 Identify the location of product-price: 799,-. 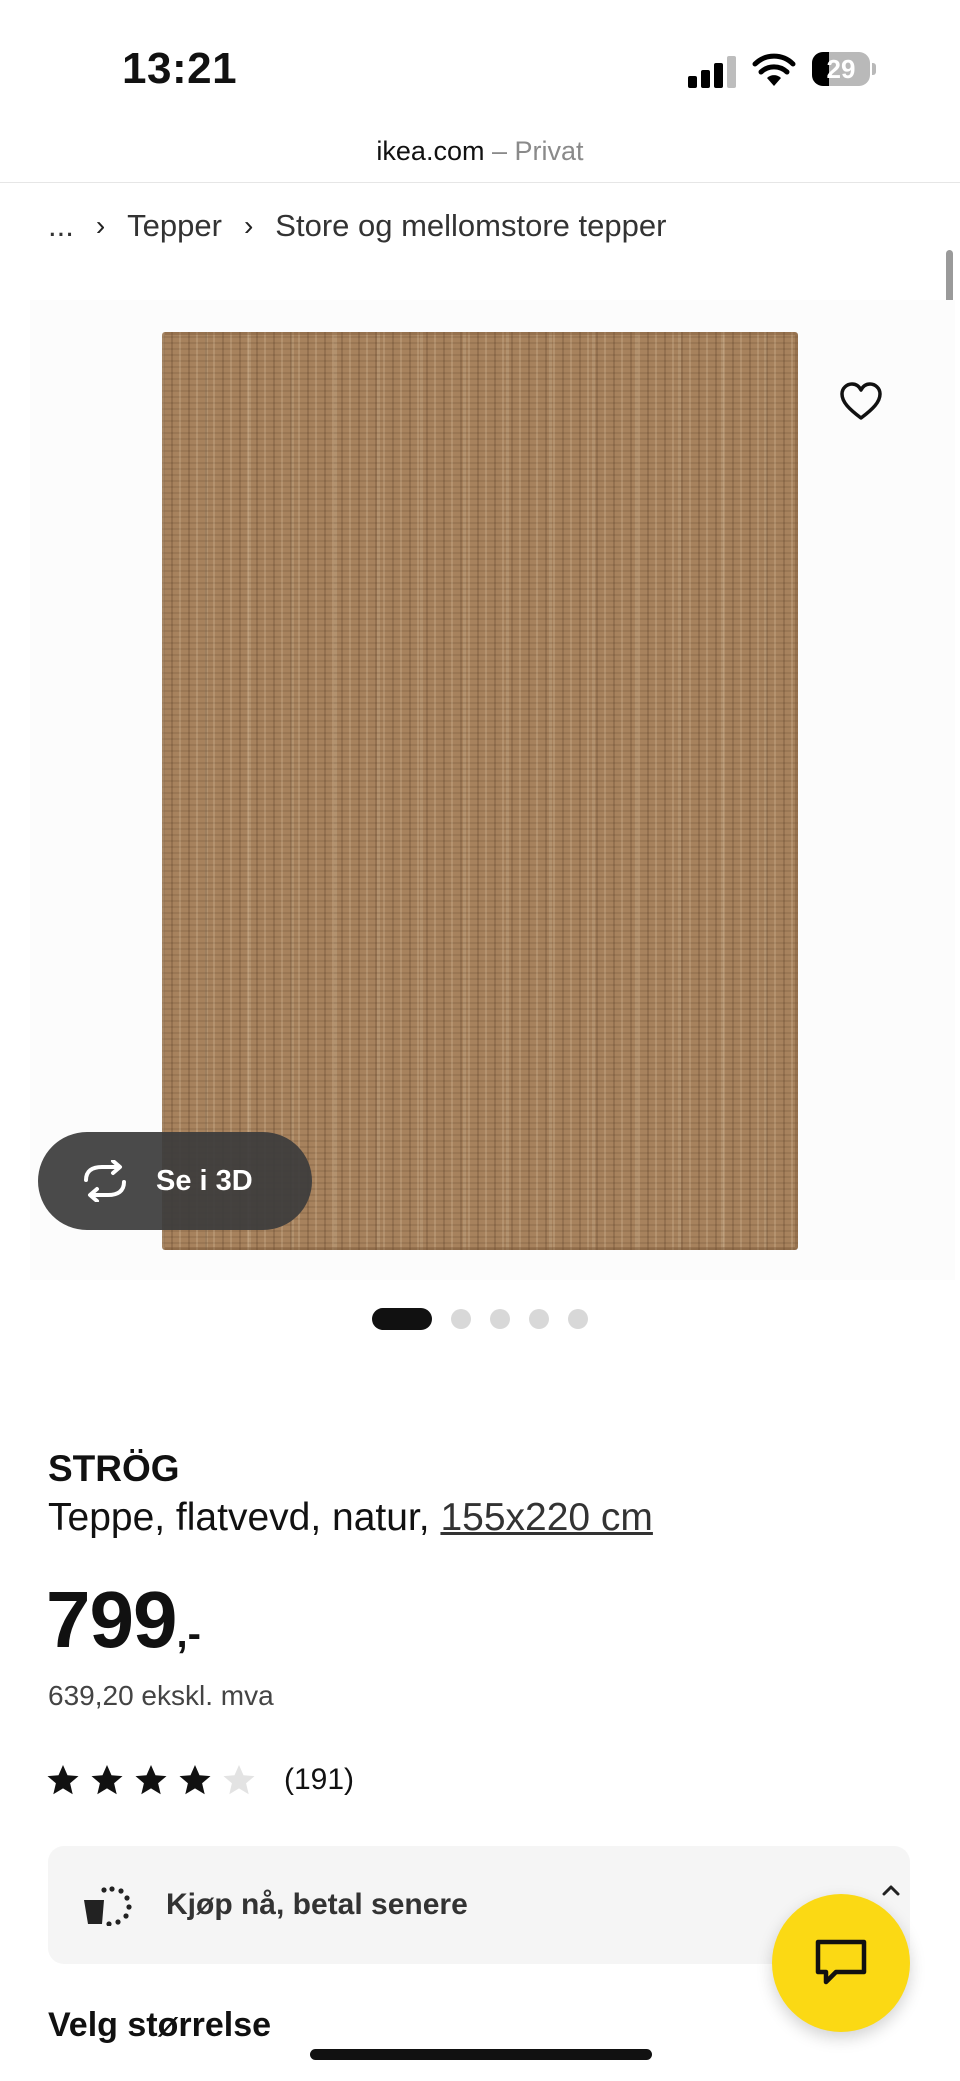
(123, 1619).